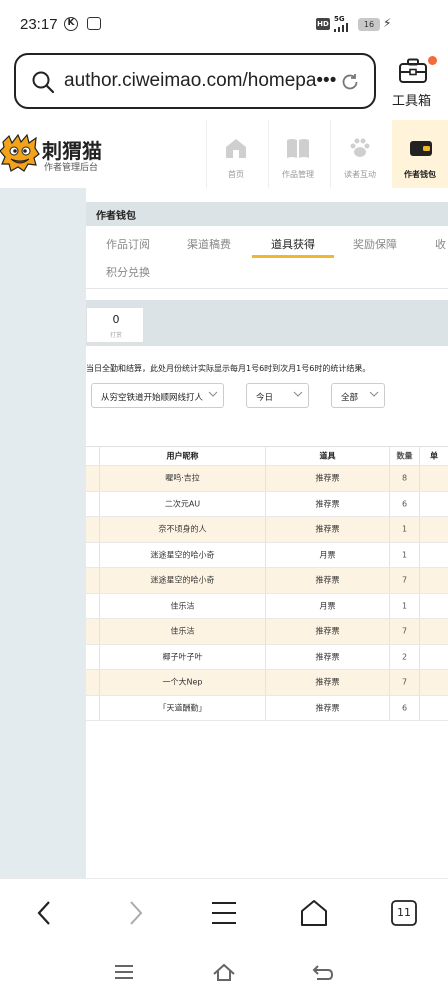 This screenshot has height=999, width=448. What do you see at coordinates (350, 82) in the screenshot?
I see `reload-icon` at bounding box center [350, 82].